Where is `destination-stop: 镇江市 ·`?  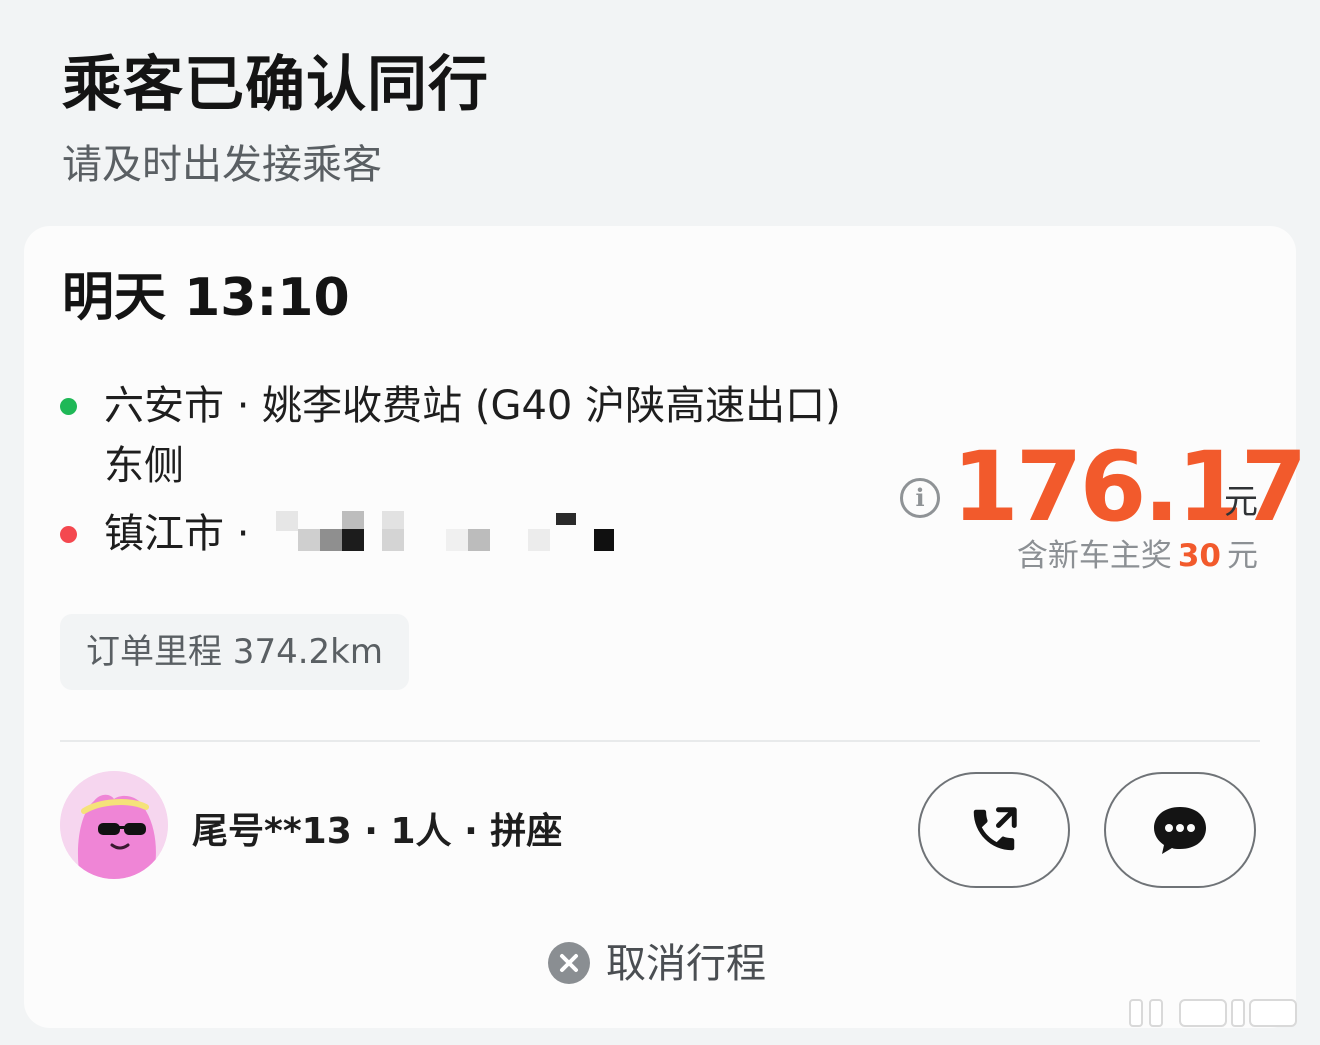 destination-stop: 镇江市 · is located at coordinates (470, 534).